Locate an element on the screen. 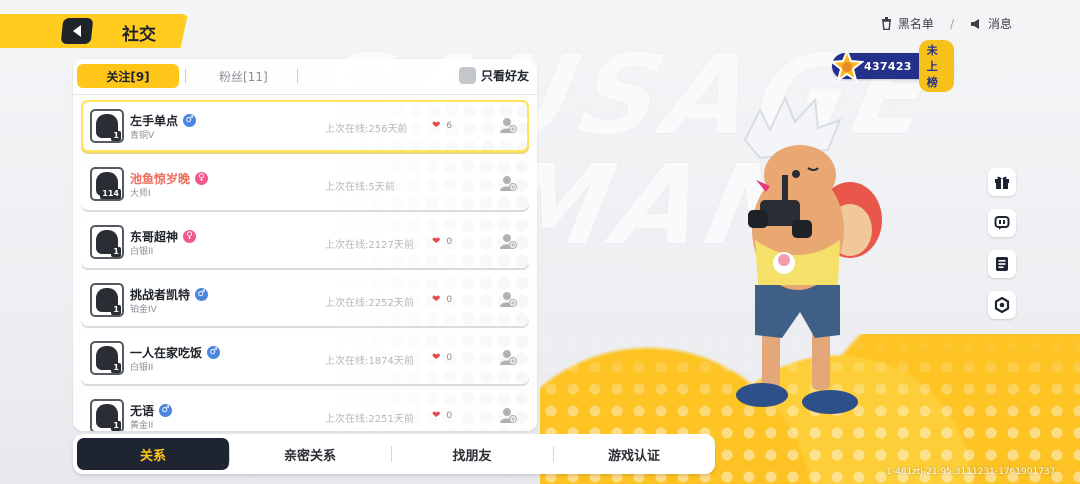 This screenshot has height=484, width=1080. nav-game-verify-label: 游戏认证 is located at coordinates (633, 456).